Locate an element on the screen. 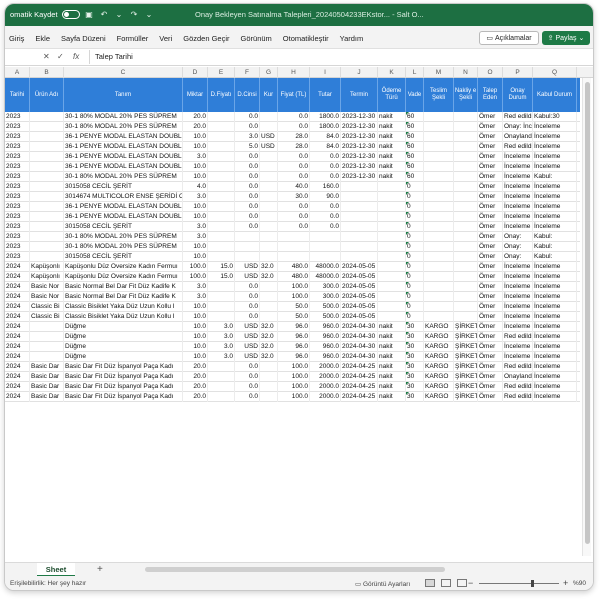 Image resolution: width=600 pixels, height=600 pixels. table-cell: Basic Dar Fit Düz İspanyol Paça Kadı is located at coordinates (123, 367).